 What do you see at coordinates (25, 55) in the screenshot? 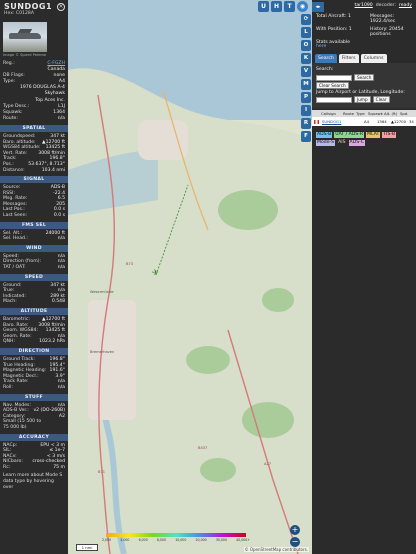
I see `photo-caption: Image © Sjoerd Peterse` at bounding box center [25, 55].